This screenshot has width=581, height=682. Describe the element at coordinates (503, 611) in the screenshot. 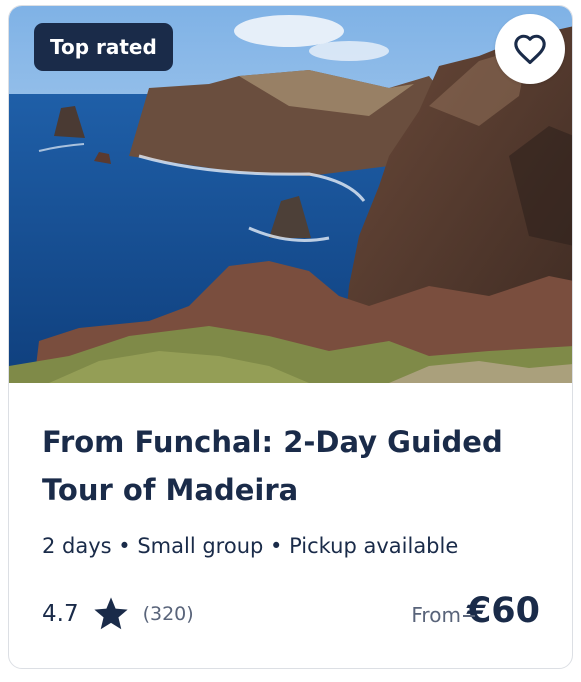

I see `price-amount: €60` at that location.